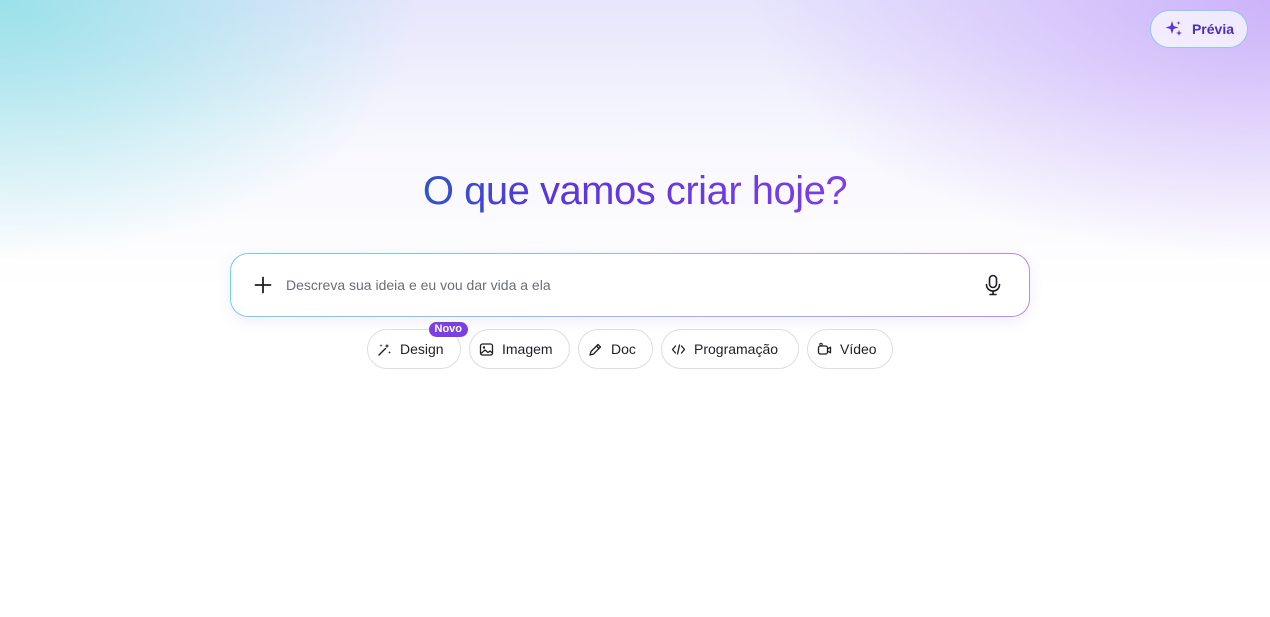 Image resolution: width=1270 pixels, height=617 pixels. I want to click on prompt-box, so click(630, 285).